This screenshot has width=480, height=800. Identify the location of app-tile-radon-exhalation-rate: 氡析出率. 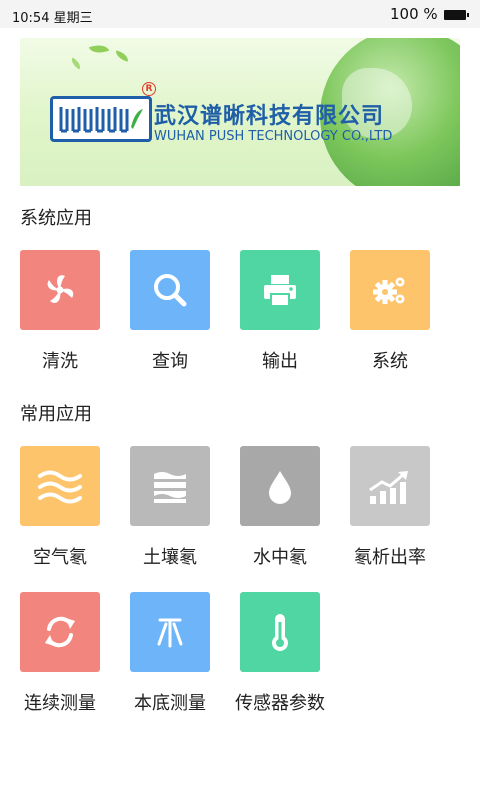
(405, 507).